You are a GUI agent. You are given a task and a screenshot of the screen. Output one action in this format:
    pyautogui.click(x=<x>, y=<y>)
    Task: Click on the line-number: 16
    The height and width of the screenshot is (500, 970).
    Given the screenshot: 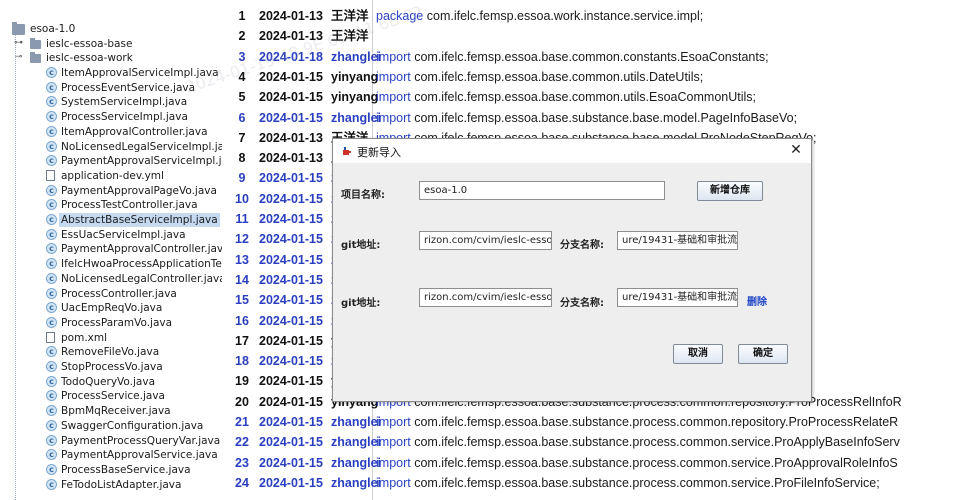 What is the action you would take?
    pyautogui.click(x=242, y=320)
    